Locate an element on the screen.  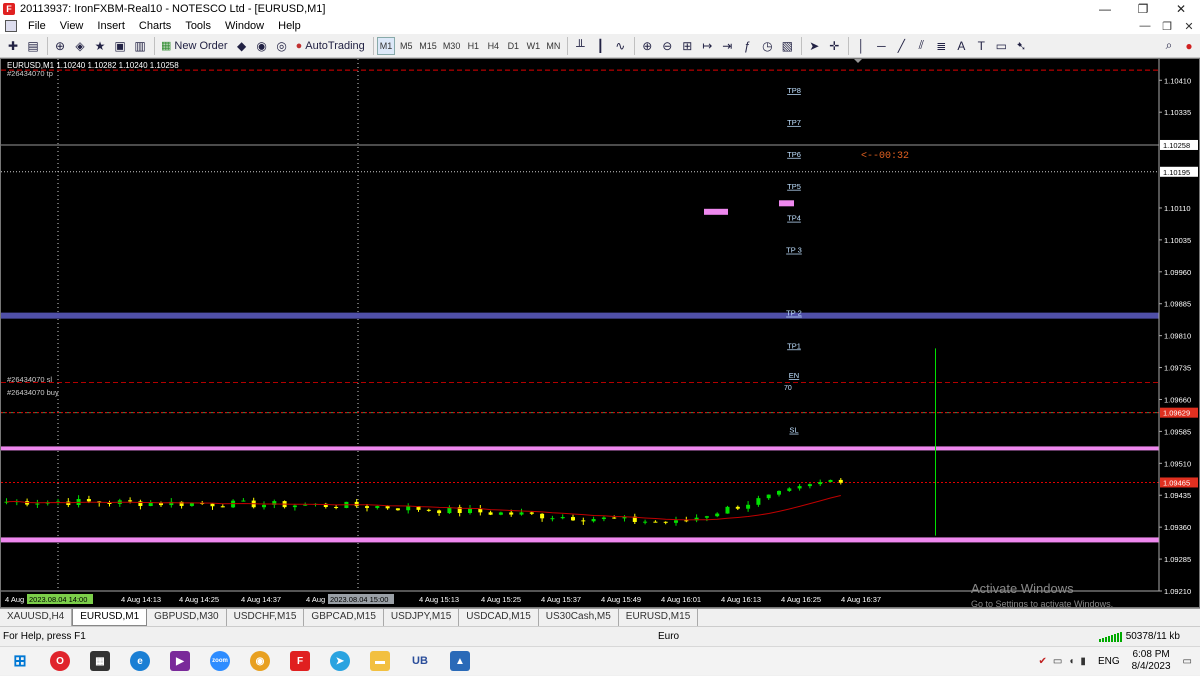
minimize-button: — is located at coordinates (1105, 9).